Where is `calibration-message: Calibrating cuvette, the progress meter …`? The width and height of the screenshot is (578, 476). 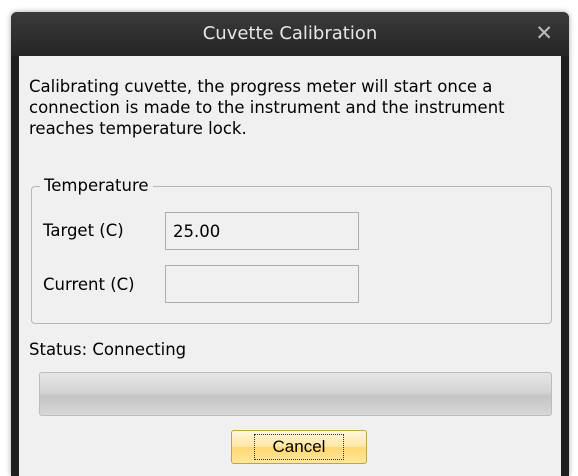
calibration-message: Calibrating cuvette, the progress meter … is located at coordinates (267, 107).